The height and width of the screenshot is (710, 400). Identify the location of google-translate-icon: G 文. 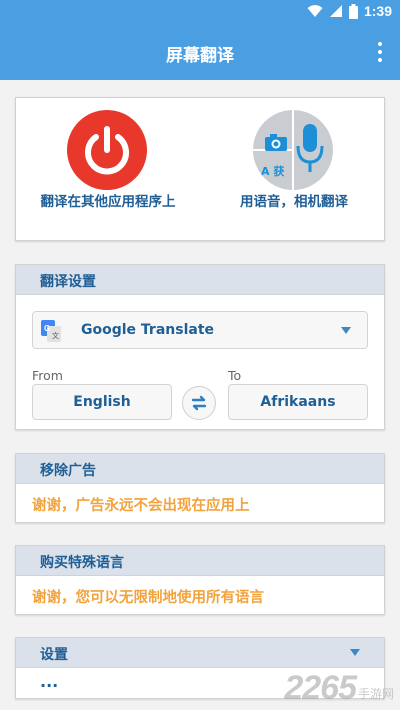
(51, 331).